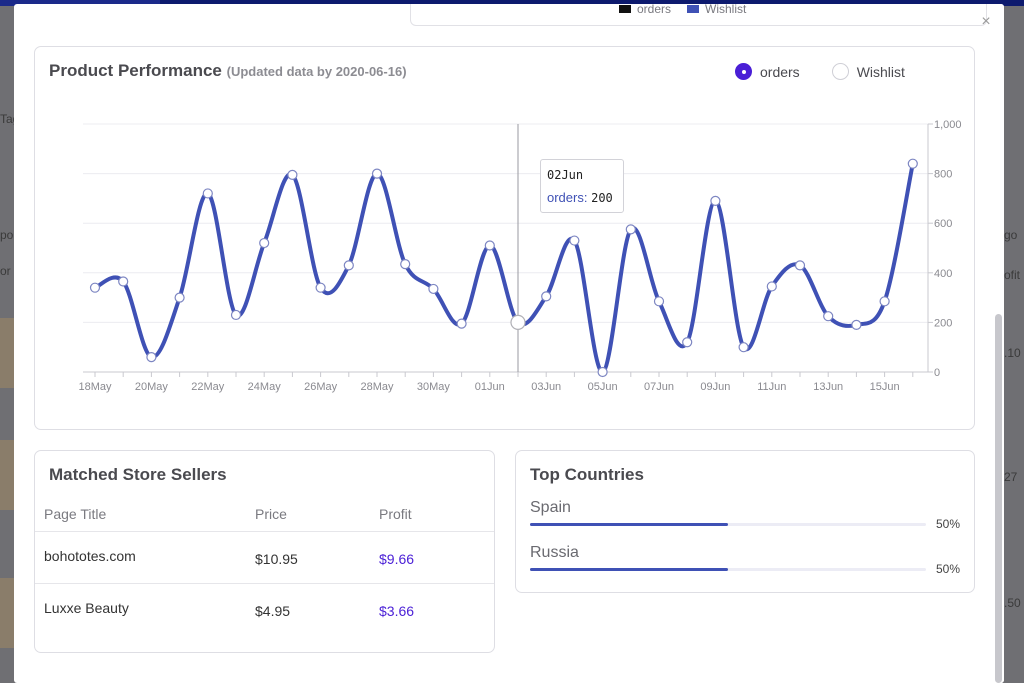 This screenshot has width=1024, height=683. I want to click on y-tick-label: 400, so click(943, 274).